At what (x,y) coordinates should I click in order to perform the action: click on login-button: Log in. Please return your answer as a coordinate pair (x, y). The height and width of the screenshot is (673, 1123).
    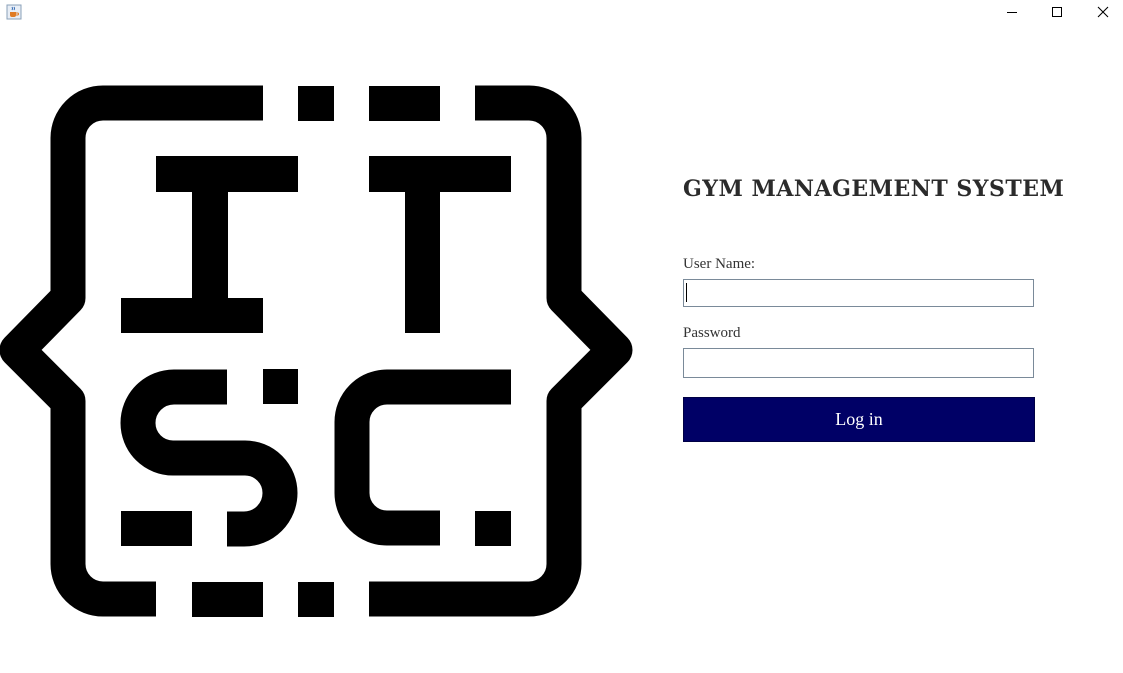
    Looking at the image, I should click on (859, 419).